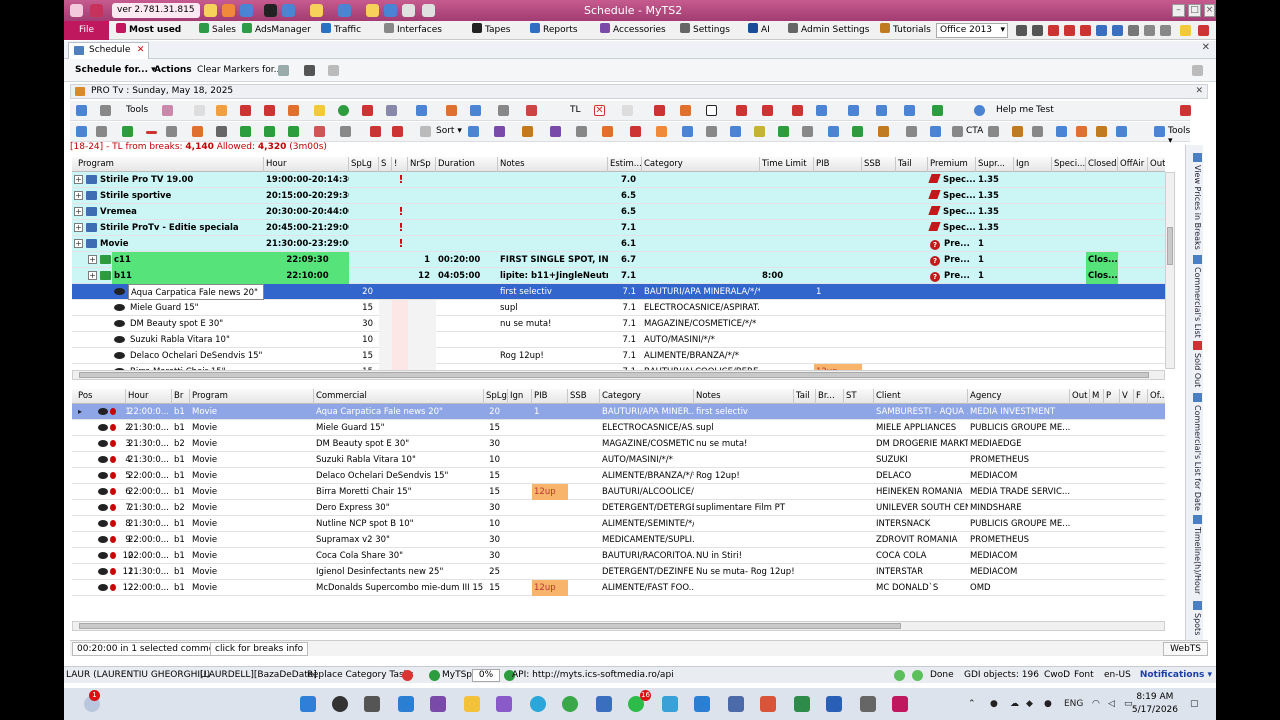  I want to click on column-header-closed: Closed, so click(1102, 164).